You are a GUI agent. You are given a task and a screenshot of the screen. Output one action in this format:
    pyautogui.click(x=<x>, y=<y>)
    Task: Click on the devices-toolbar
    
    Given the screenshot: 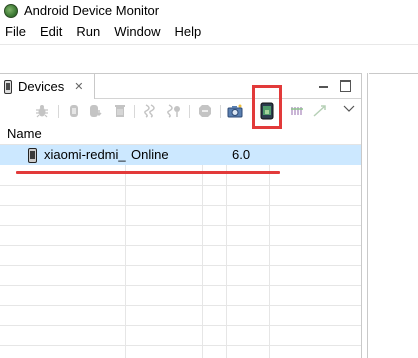 What is the action you would take?
    pyautogui.click(x=180, y=111)
    